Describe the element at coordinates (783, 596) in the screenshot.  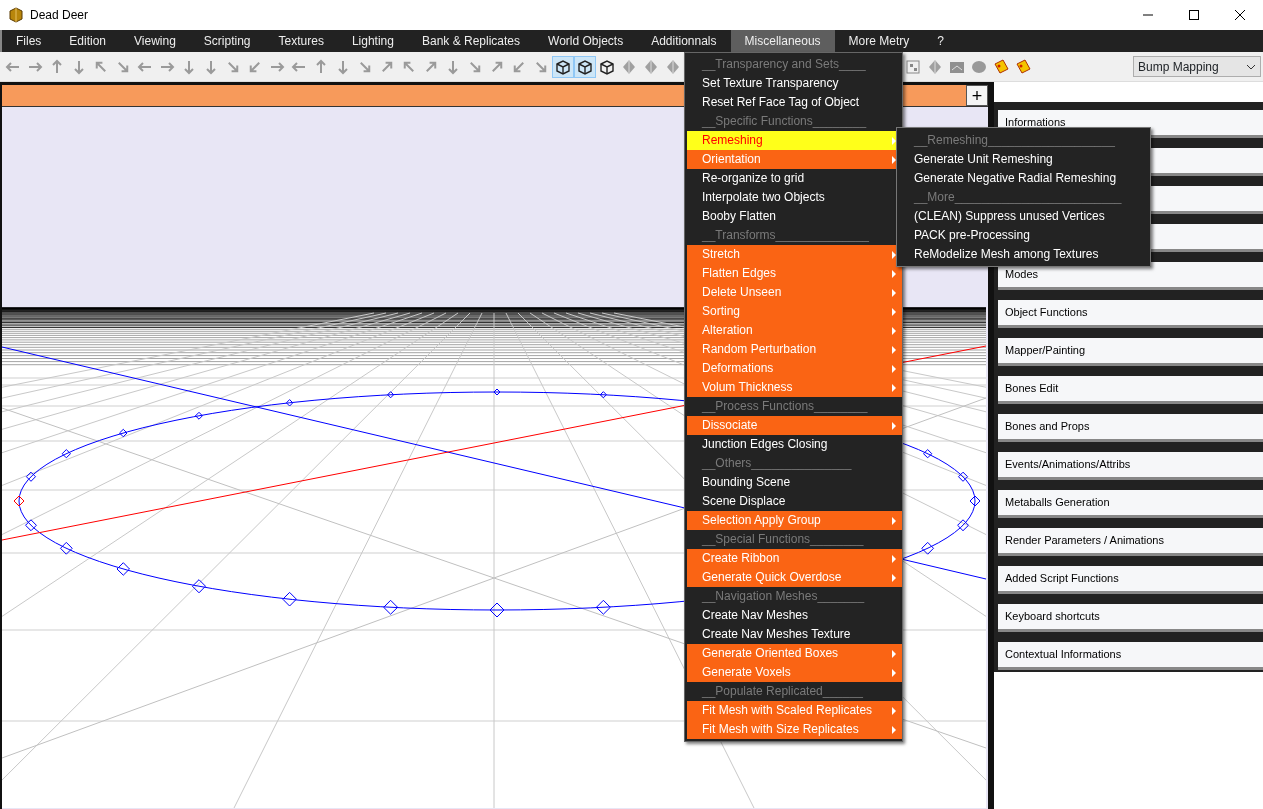
I see `menu-section-header: __Navigation Meshes_______` at that location.